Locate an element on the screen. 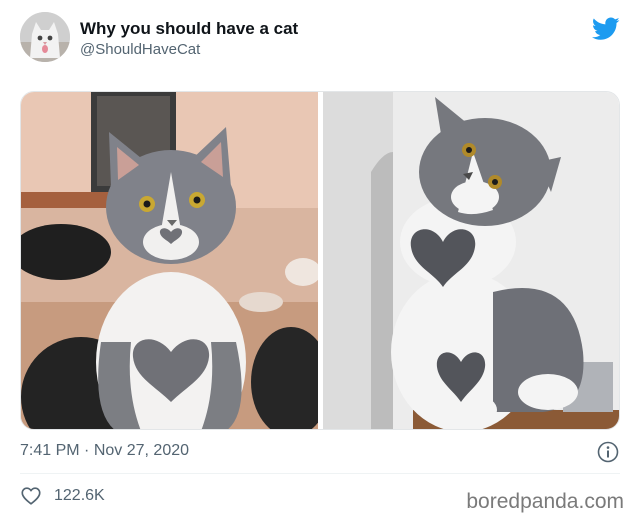  tweet-date: Nov 27, 2020 is located at coordinates (141, 450).